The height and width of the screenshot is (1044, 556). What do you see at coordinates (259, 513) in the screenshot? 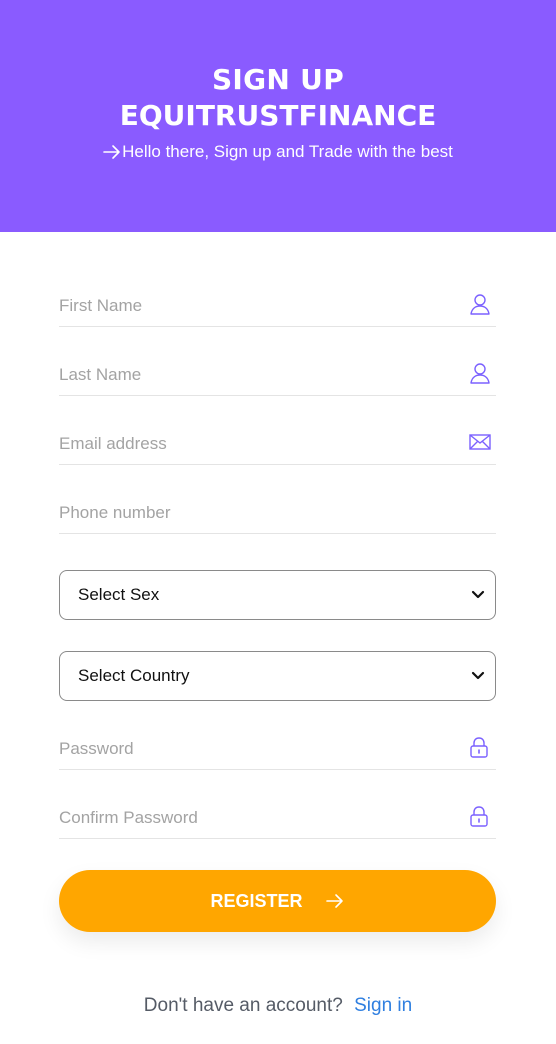
I see `phone-input` at bounding box center [259, 513].